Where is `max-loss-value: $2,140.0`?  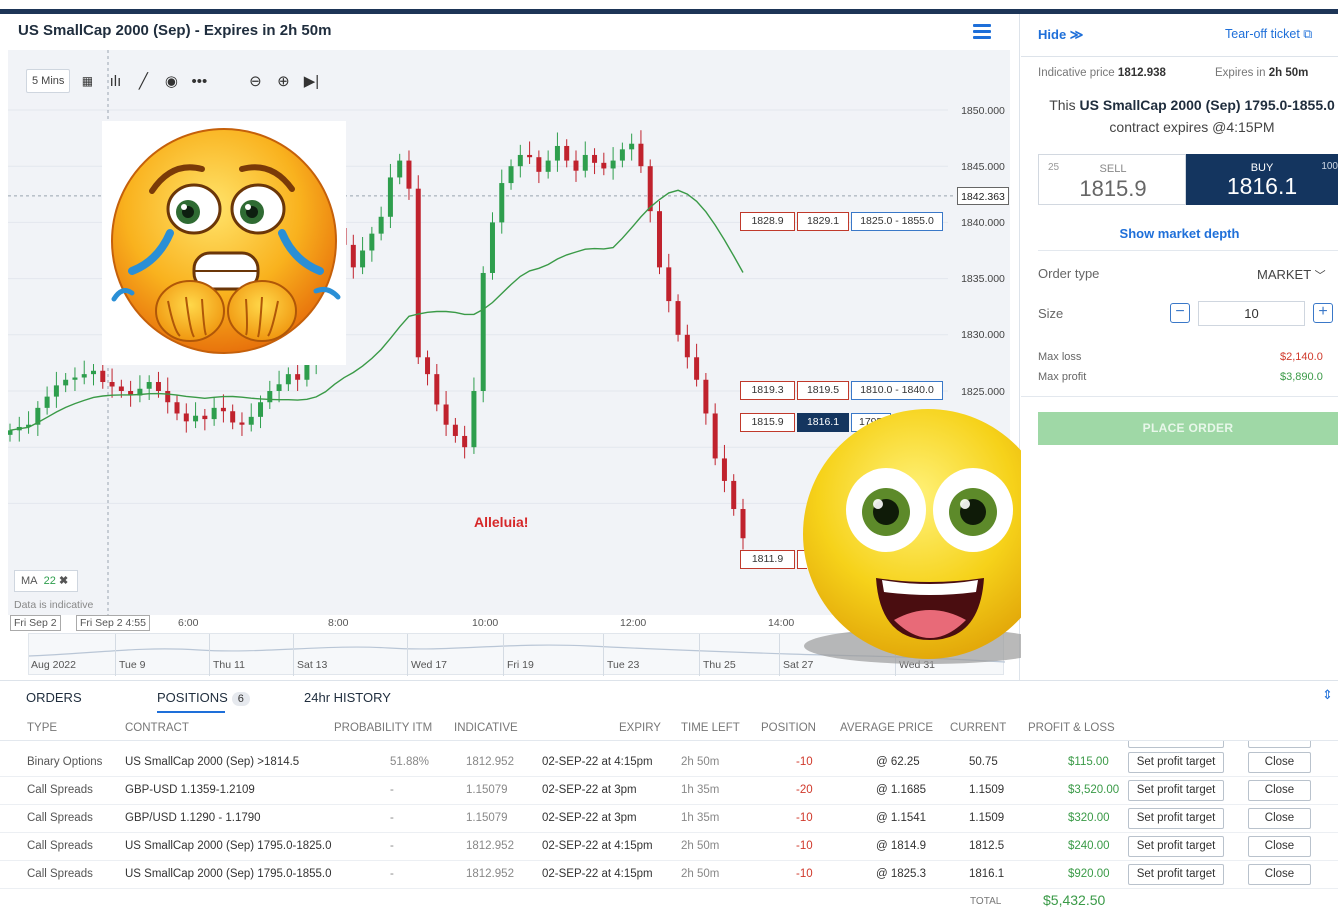 max-loss-value: $2,140.0 is located at coordinates (1301, 357).